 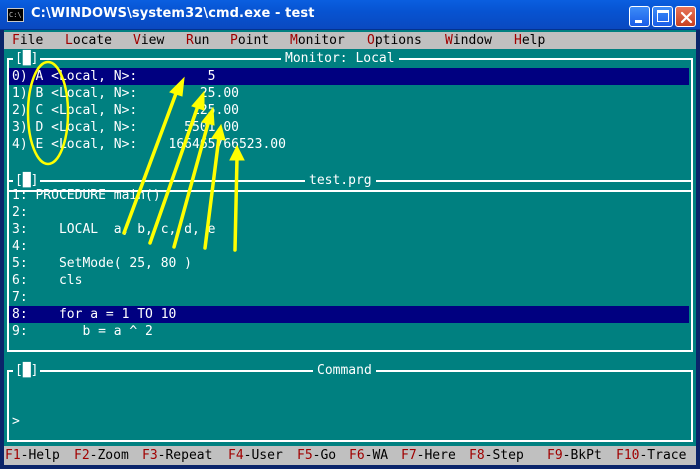 What do you see at coordinates (249, 40) in the screenshot?
I see `menu-point: Point` at bounding box center [249, 40].